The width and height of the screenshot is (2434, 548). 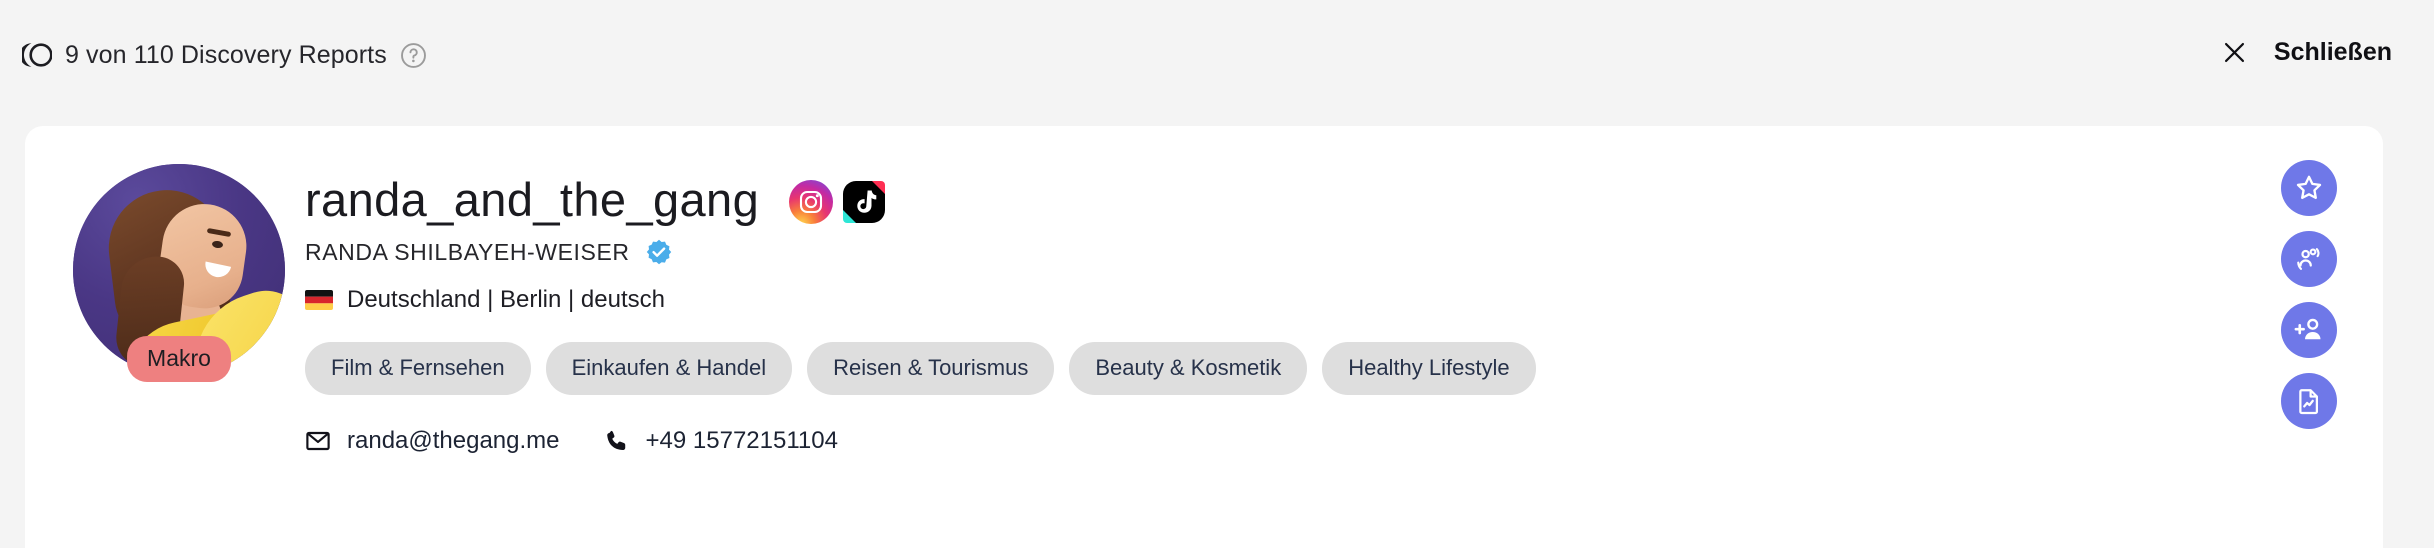 What do you see at coordinates (467, 251) in the screenshot?
I see `profile-real-name: RANDA SHILBAYEH-WEISER` at bounding box center [467, 251].